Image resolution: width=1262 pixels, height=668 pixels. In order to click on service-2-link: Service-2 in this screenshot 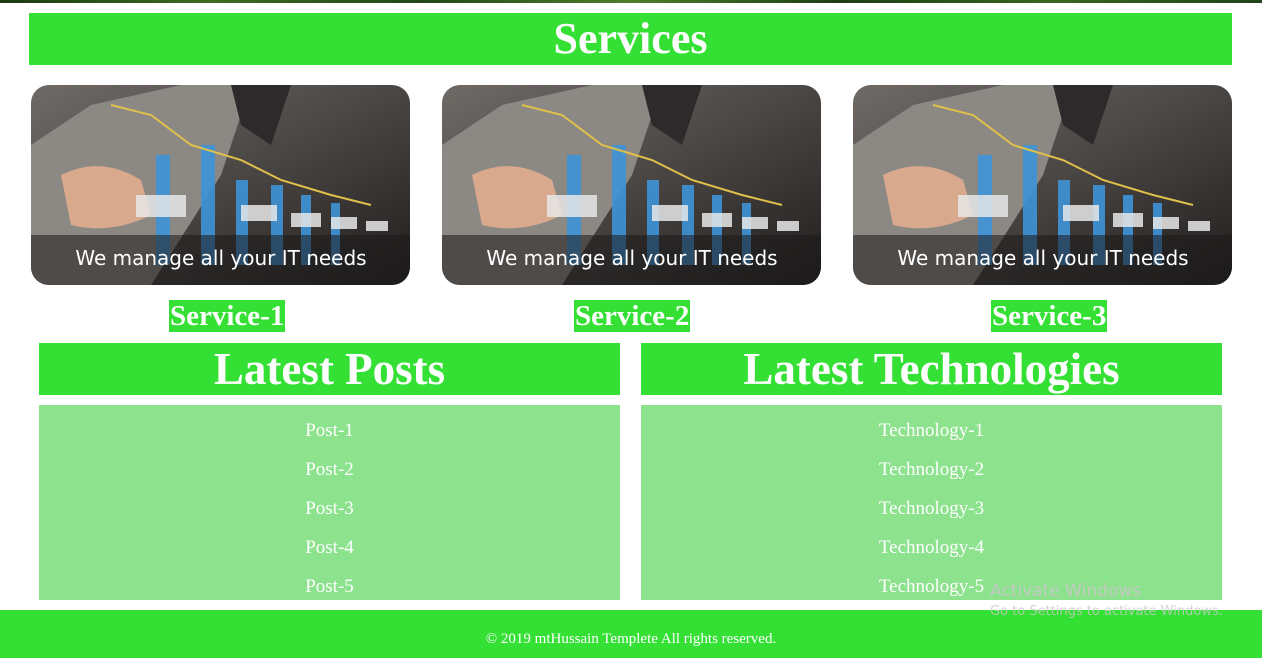, I will do `click(632, 316)`.